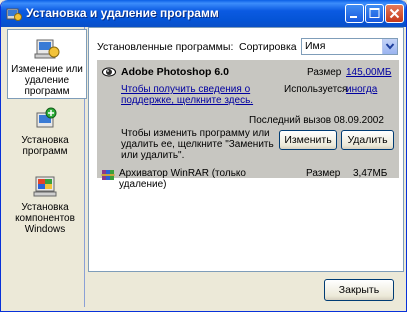 The width and height of the screenshot is (407, 312). I want to click on sidebar-item-change-remove: Изменение или удаление программ, so click(47, 64).